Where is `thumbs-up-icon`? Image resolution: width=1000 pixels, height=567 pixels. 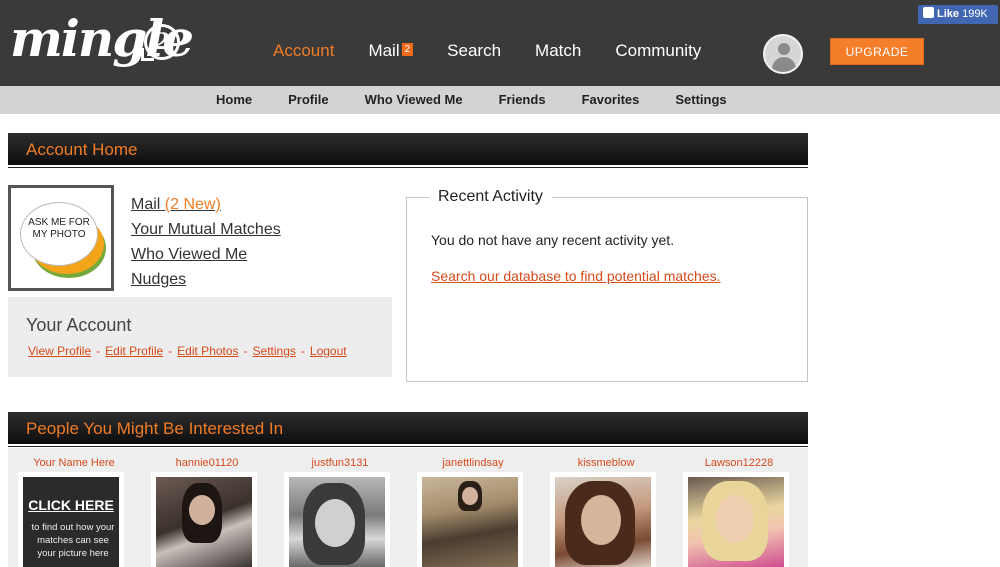
thumbs-up-icon is located at coordinates (928, 12).